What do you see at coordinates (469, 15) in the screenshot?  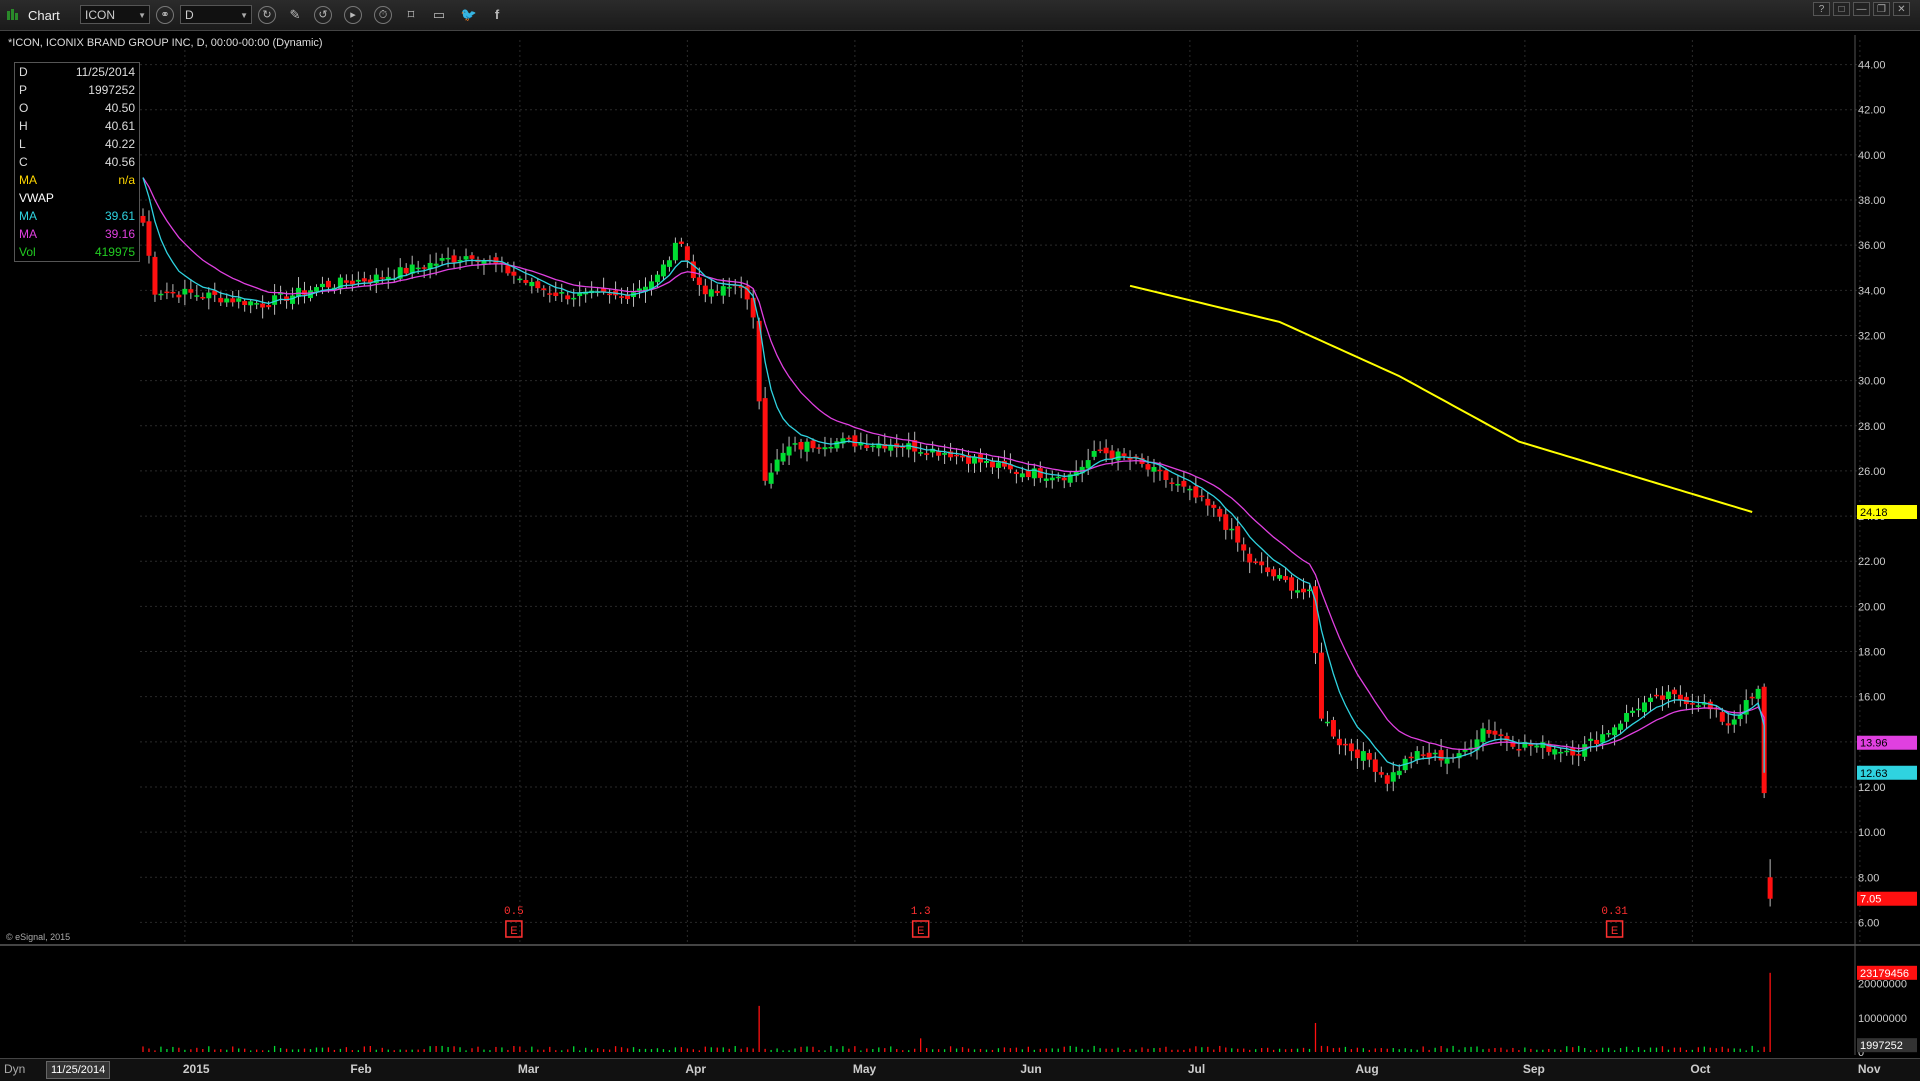 I see `twitter-icon: 🐦` at bounding box center [469, 15].